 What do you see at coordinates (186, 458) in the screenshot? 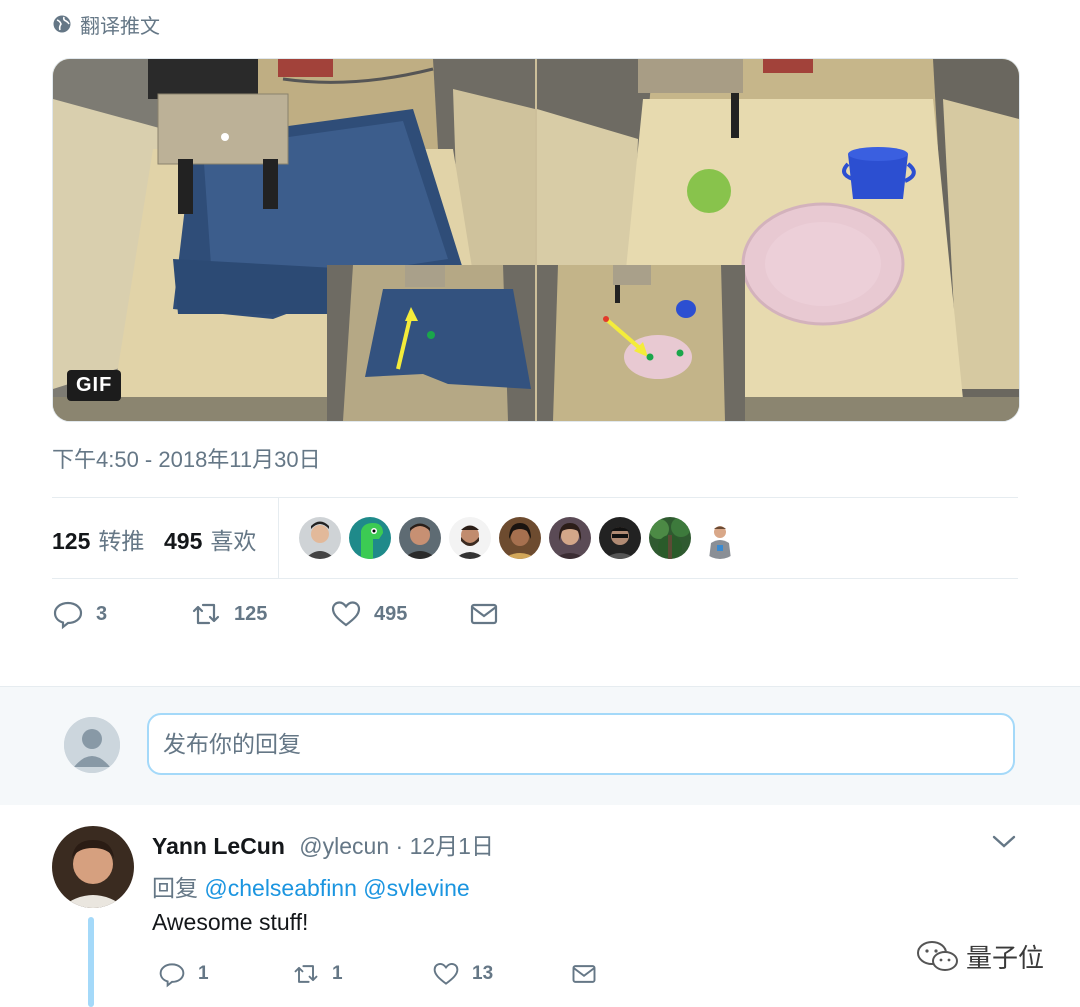
I see `tweet-timestamp: 下午4:50 - 2018年11月30日` at bounding box center [186, 458].